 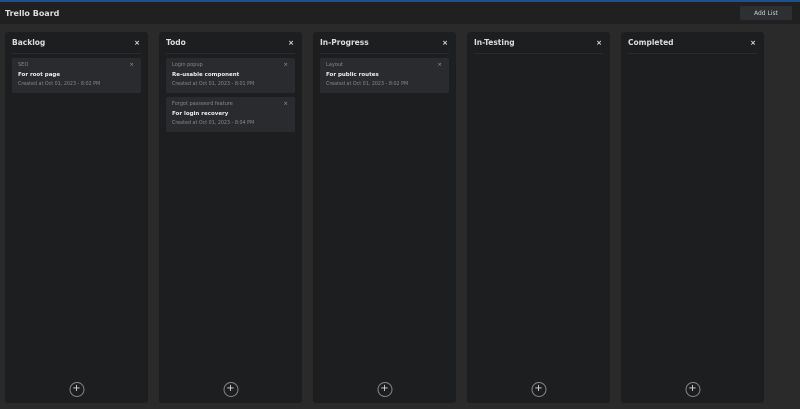 I want to click on card-tag: Login popup, so click(x=187, y=65).